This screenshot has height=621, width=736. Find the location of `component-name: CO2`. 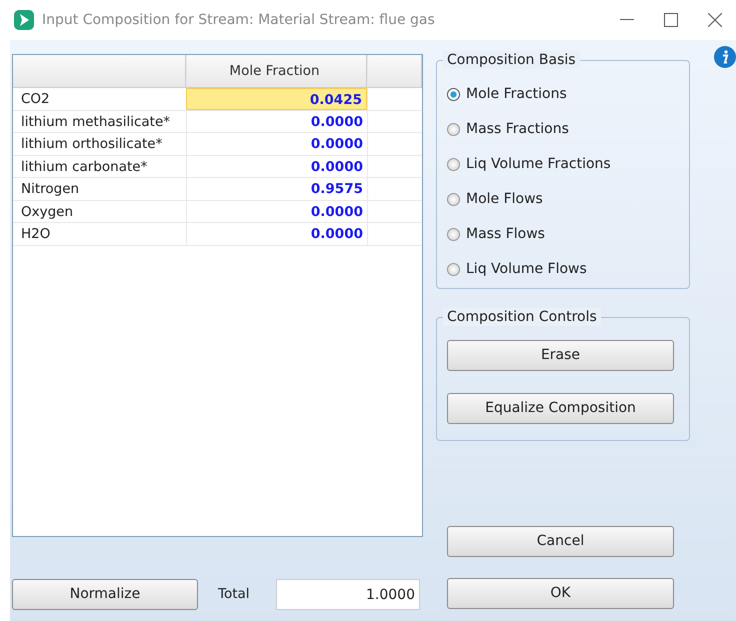

component-name: CO2 is located at coordinates (35, 99).